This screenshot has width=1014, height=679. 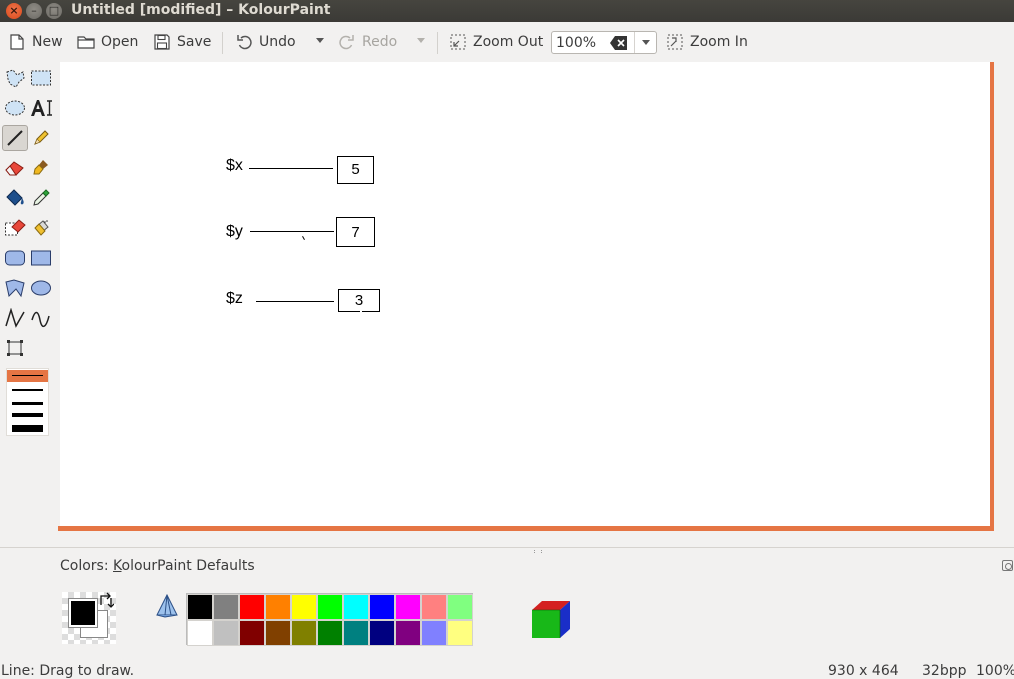 What do you see at coordinates (182, 42) in the screenshot?
I see `save-button: Save` at bounding box center [182, 42].